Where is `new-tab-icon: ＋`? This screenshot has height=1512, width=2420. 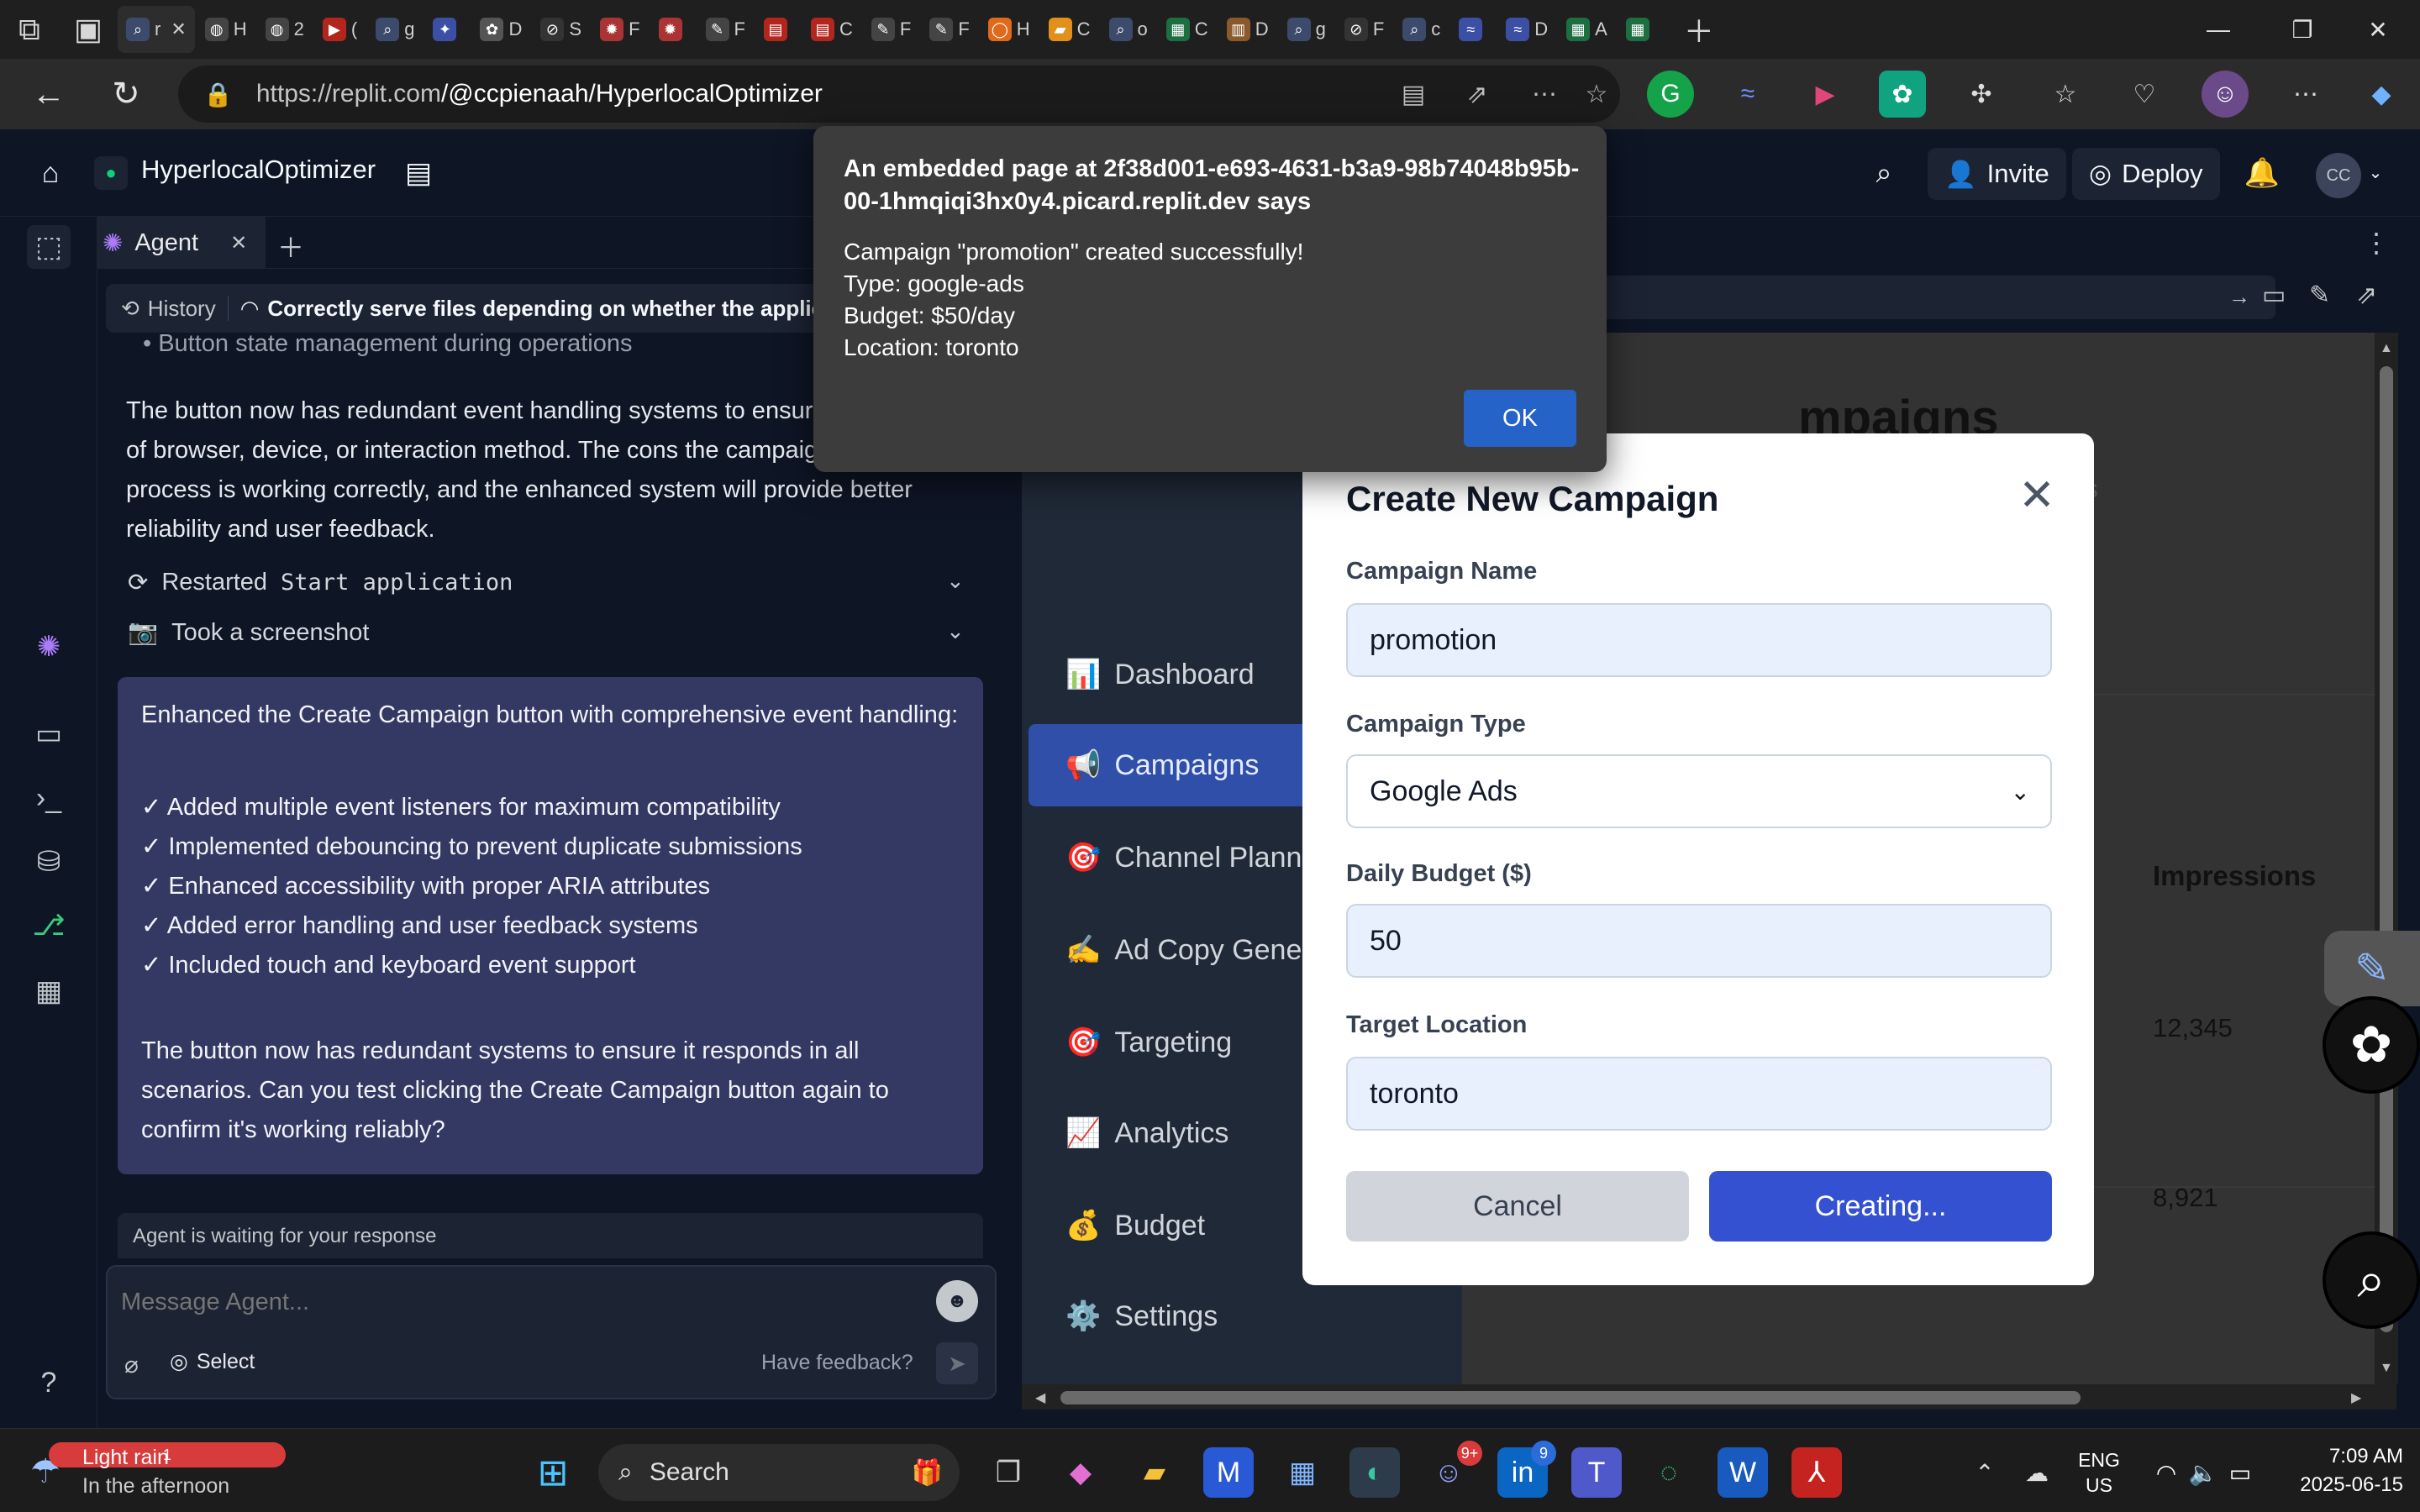
new-tab-icon: ＋ is located at coordinates (1699, 29).